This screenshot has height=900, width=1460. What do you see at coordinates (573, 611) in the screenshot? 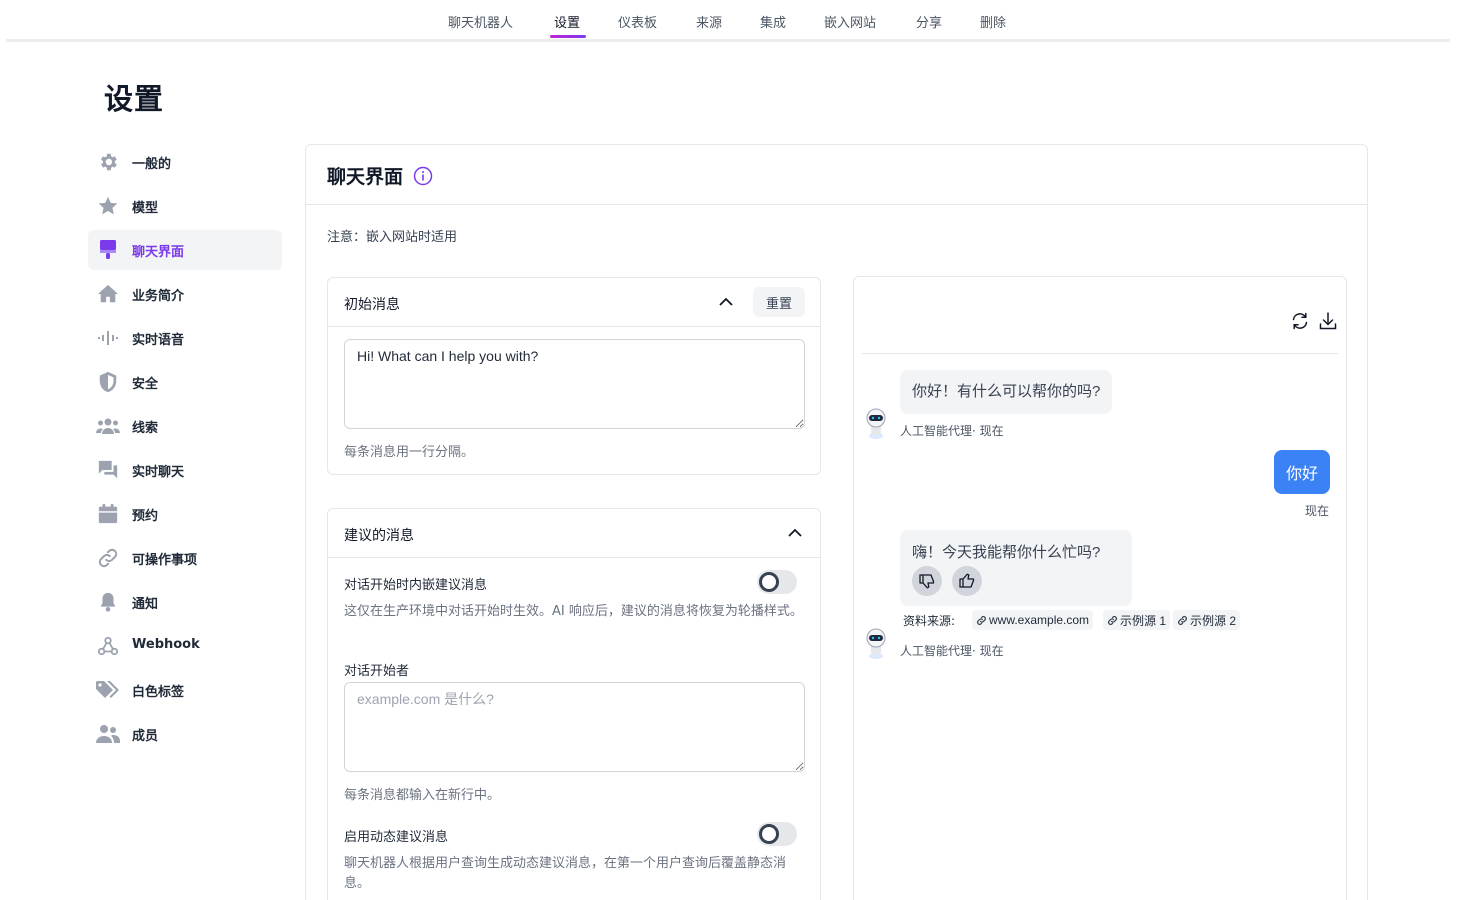
I see `inline-suggestions-hint: 这仅在生产环境中对话开始时生效。AI 响应后，建议的消息将恢复为轮播样式。` at bounding box center [573, 611].